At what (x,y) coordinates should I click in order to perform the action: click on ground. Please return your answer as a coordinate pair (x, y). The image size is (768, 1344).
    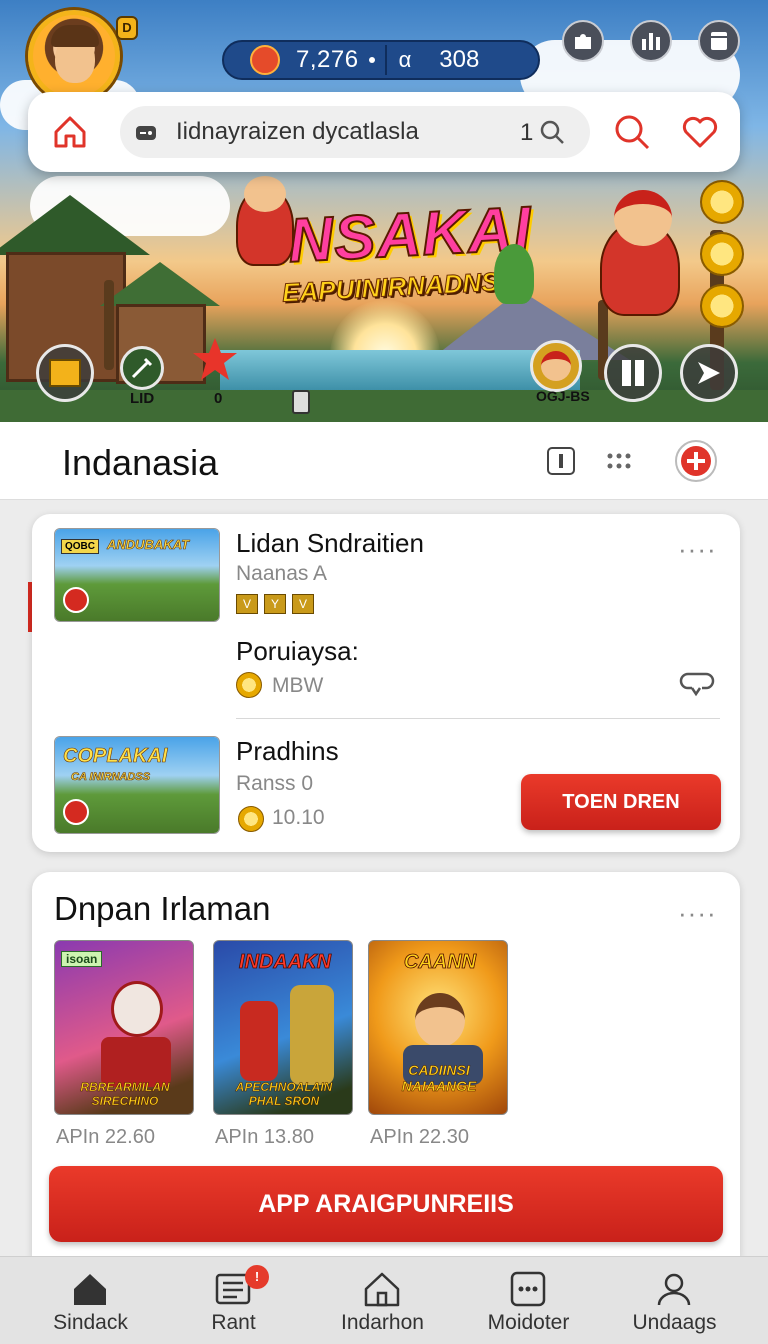
    Looking at the image, I should click on (384, 406).